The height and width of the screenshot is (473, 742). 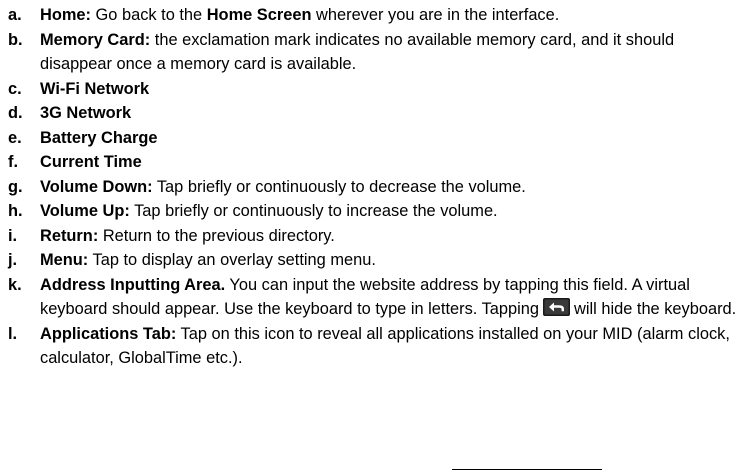 What do you see at coordinates (13, 235) in the screenshot?
I see `item-letter: i.` at bounding box center [13, 235].